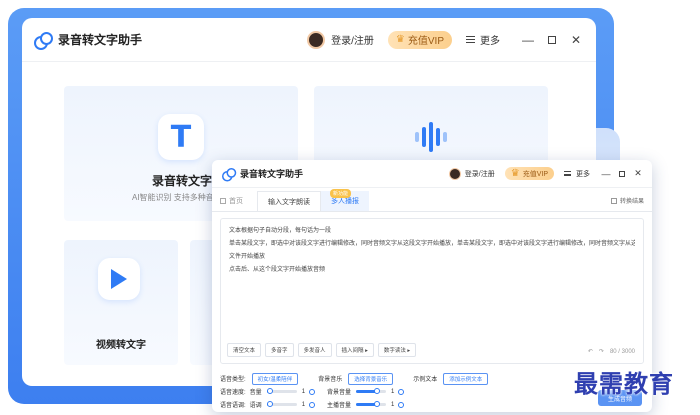 Image resolution: width=700 pixels, height=415 pixels. Describe the element at coordinates (354, 350) in the screenshot. I see `insert-pause-button: 插入间隔 ▸` at that location.